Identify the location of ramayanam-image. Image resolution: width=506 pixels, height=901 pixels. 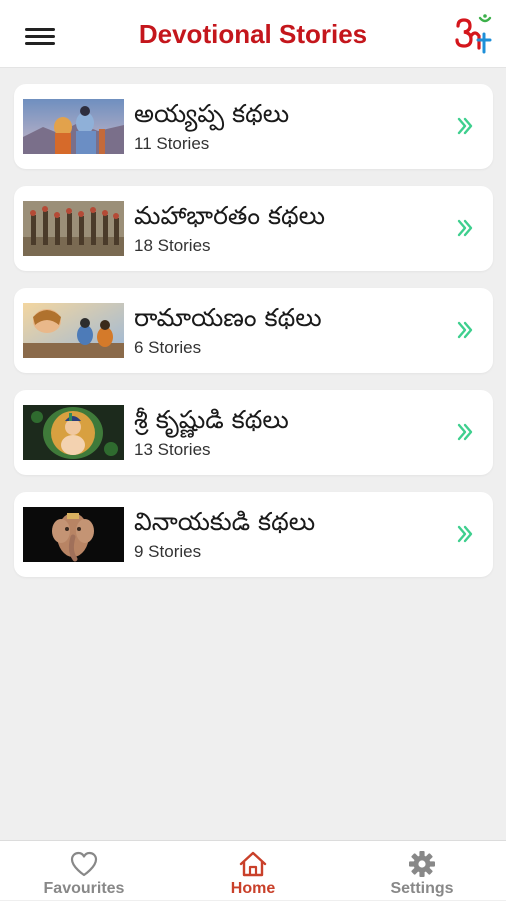
(73, 330).